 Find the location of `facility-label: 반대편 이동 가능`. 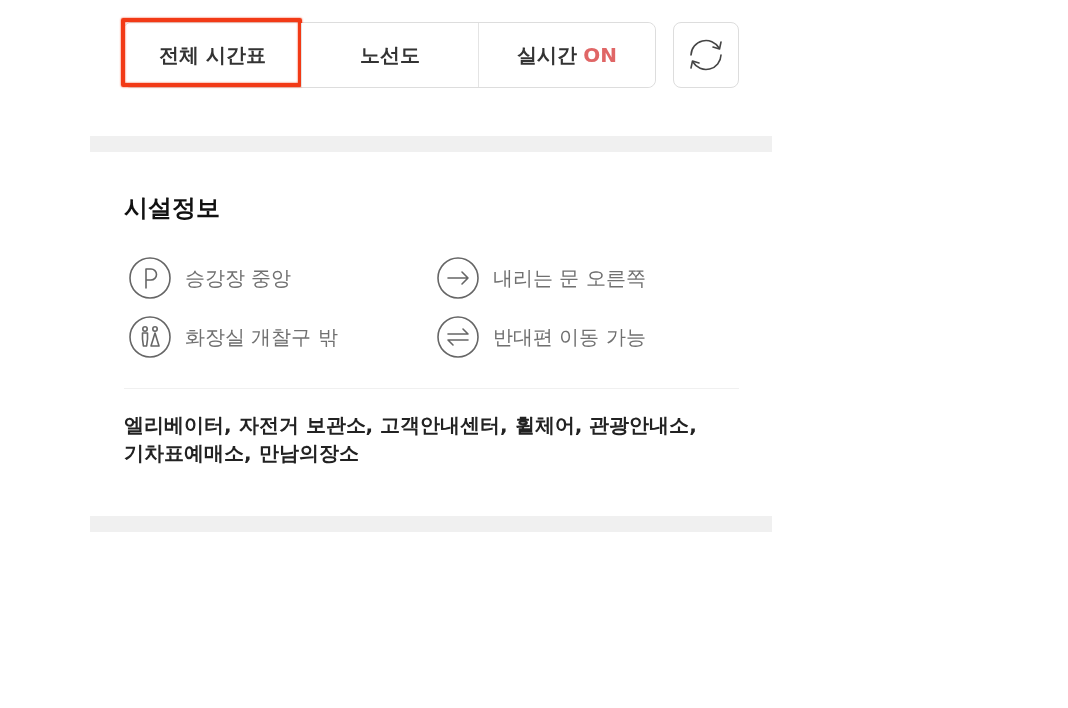

facility-label: 반대편 이동 가능 is located at coordinates (569, 337).